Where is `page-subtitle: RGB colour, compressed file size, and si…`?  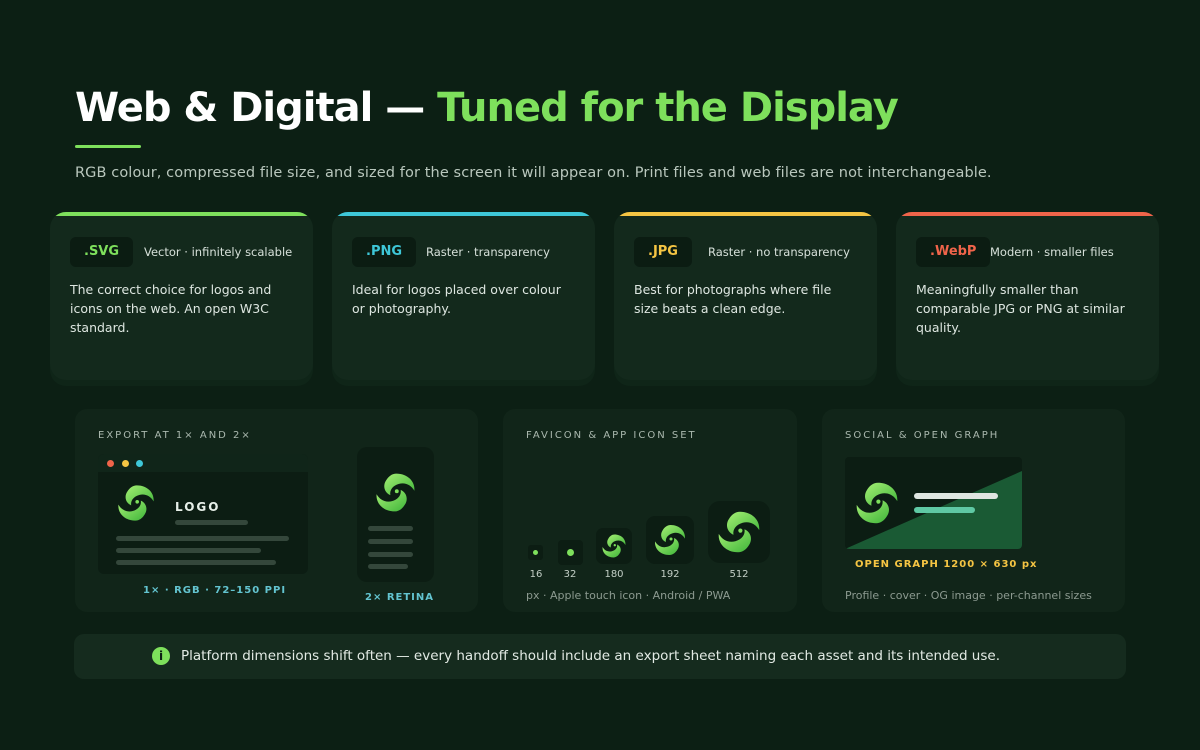 page-subtitle: RGB colour, compressed file size, and si… is located at coordinates (533, 173).